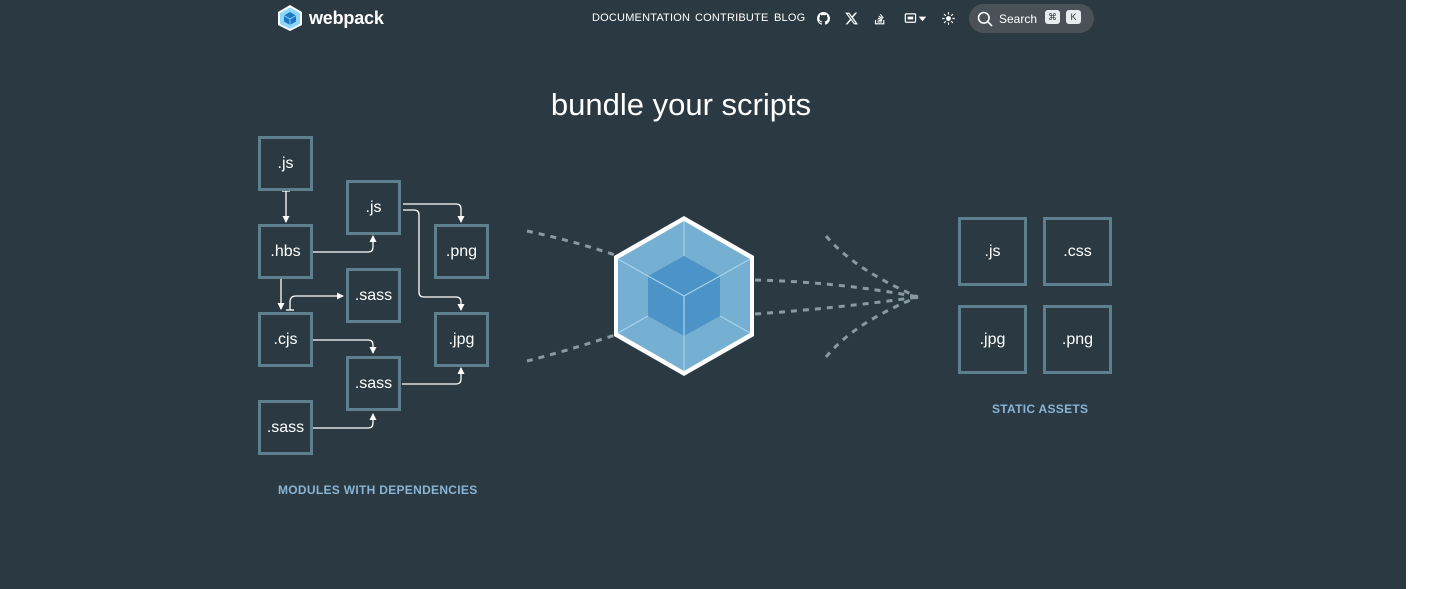 The image size is (1440, 589). Describe the element at coordinates (373, 383) in the screenshot. I see `module-box-sass-lower: .sass` at that location.